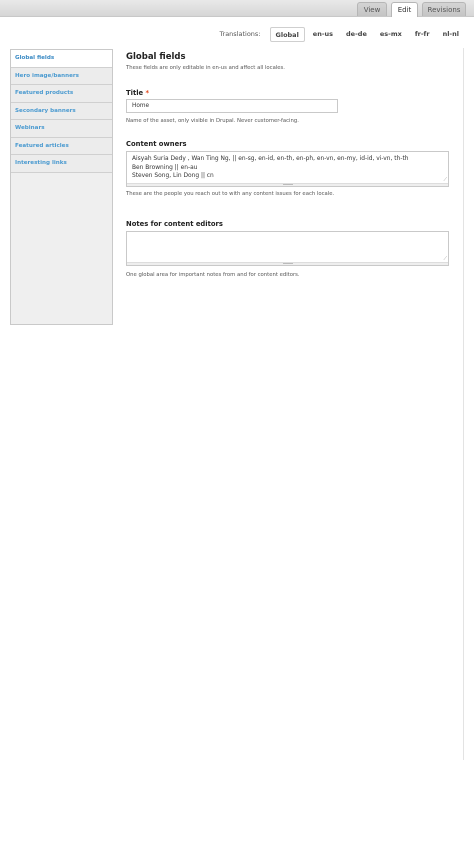 Image resolution: width=474 pixels, height=853 pixels. What do you see at coordinates (287, 233) in the screenshot?
I see `notes-text` at bounding box center [287, 233].